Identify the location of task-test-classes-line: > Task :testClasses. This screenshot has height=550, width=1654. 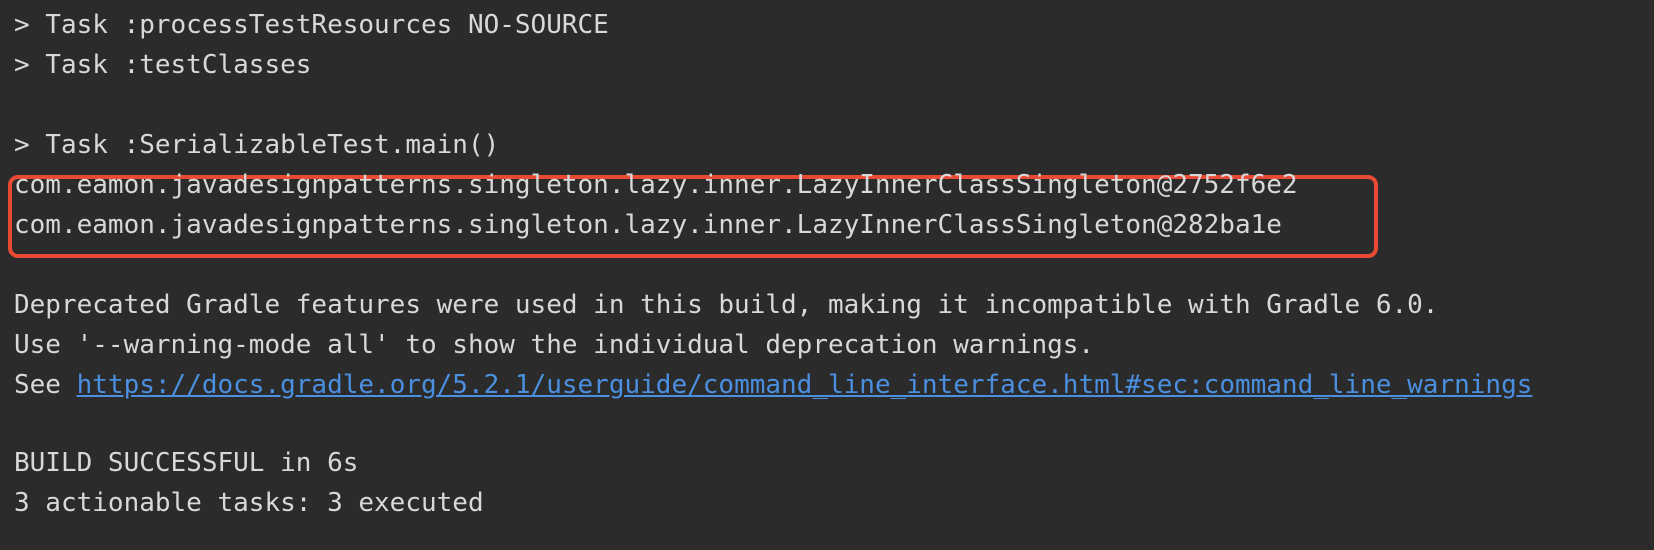
(163, 65).